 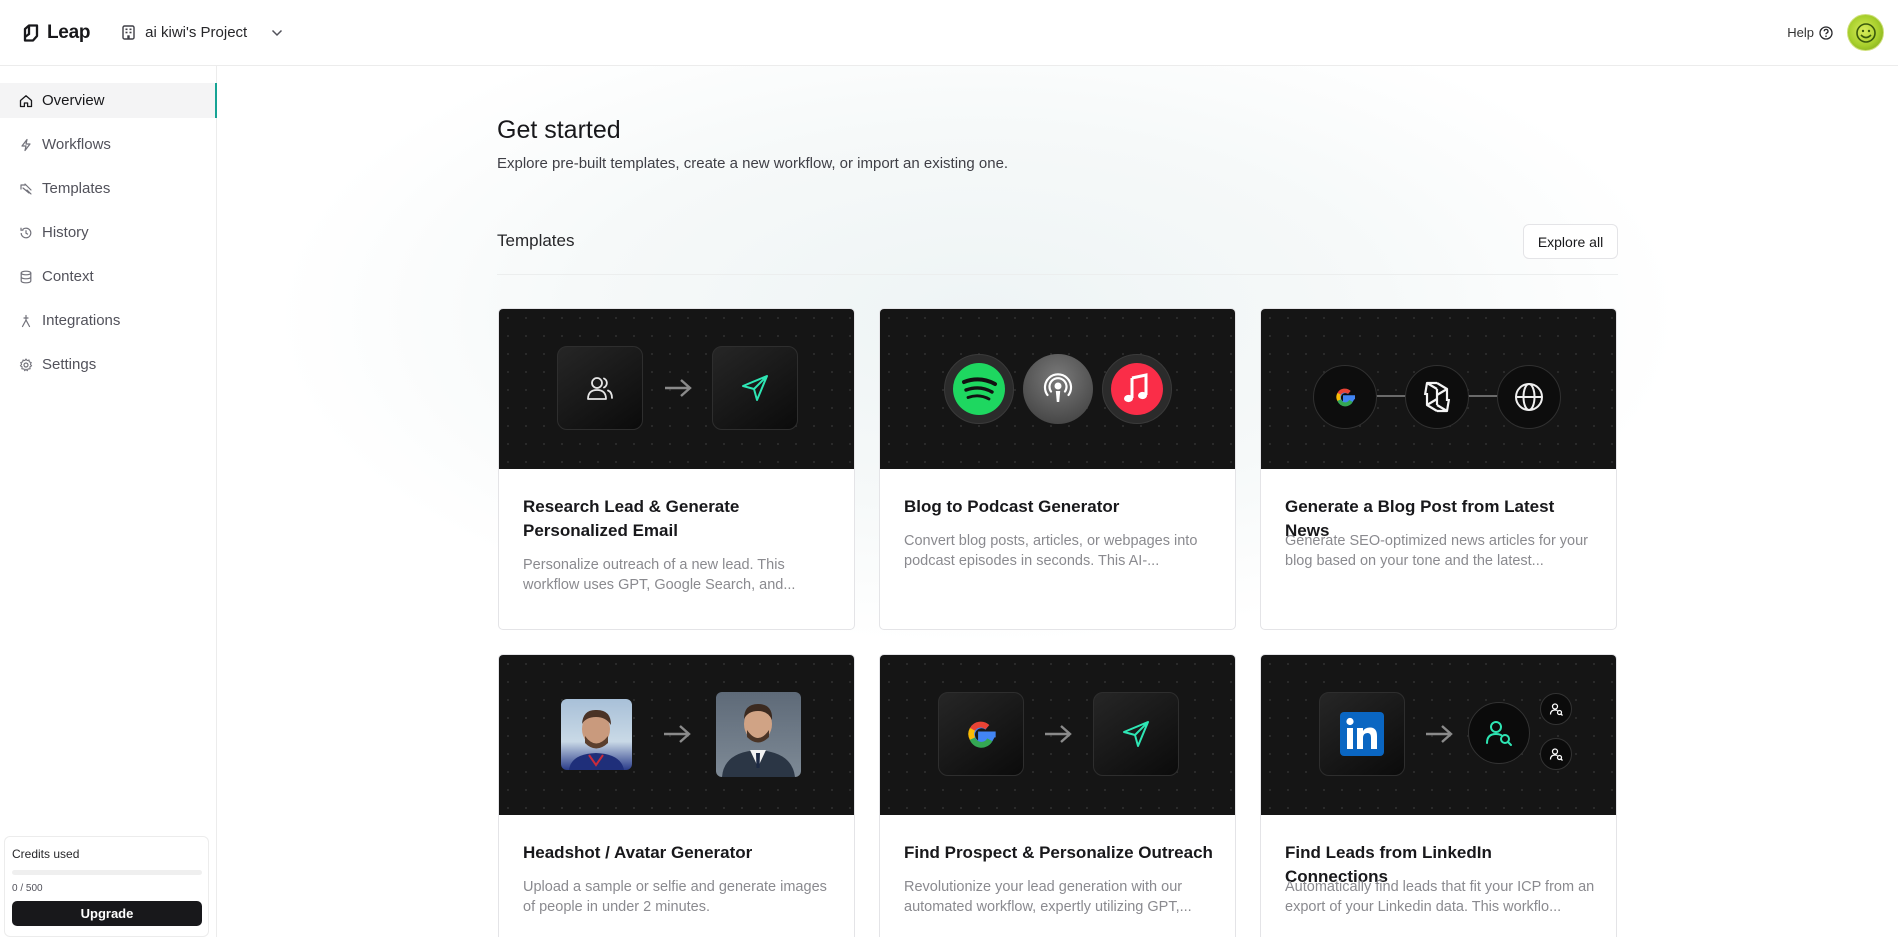 I want to click on templates-icon, so click(x=26, y=188).